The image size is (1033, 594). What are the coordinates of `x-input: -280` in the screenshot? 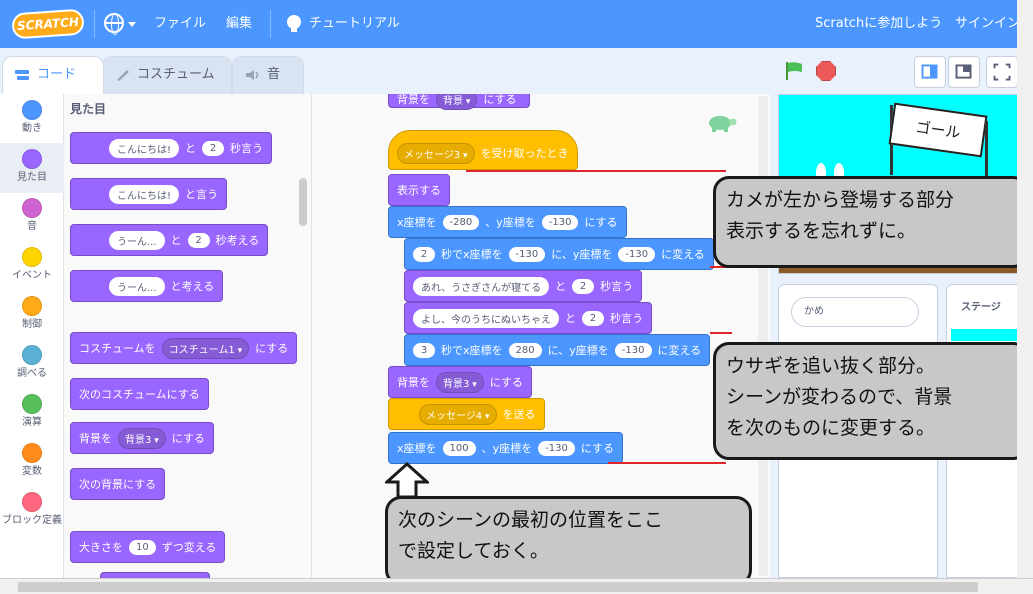 It's located at (461, 222).